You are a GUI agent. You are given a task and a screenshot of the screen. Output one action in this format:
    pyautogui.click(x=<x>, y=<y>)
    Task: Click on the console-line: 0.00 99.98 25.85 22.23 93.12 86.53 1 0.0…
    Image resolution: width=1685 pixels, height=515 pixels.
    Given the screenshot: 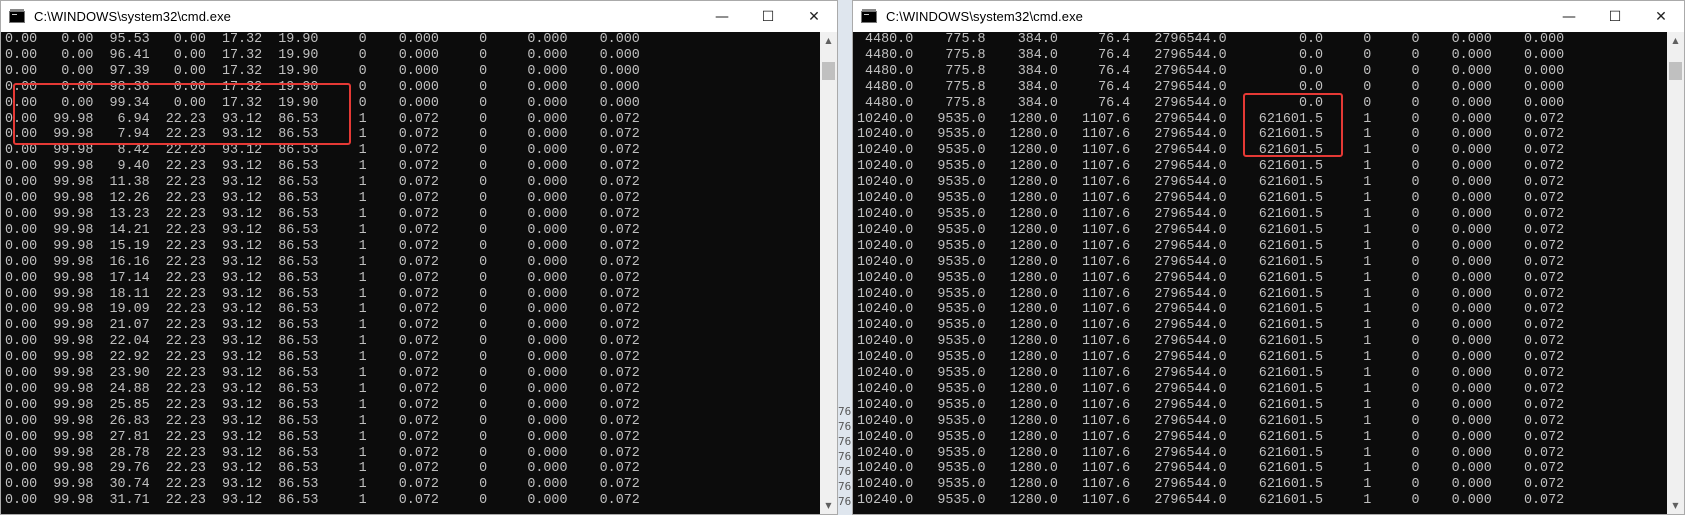 What is the action you would take?
    pyautogui.click(x=322, y=405)
    